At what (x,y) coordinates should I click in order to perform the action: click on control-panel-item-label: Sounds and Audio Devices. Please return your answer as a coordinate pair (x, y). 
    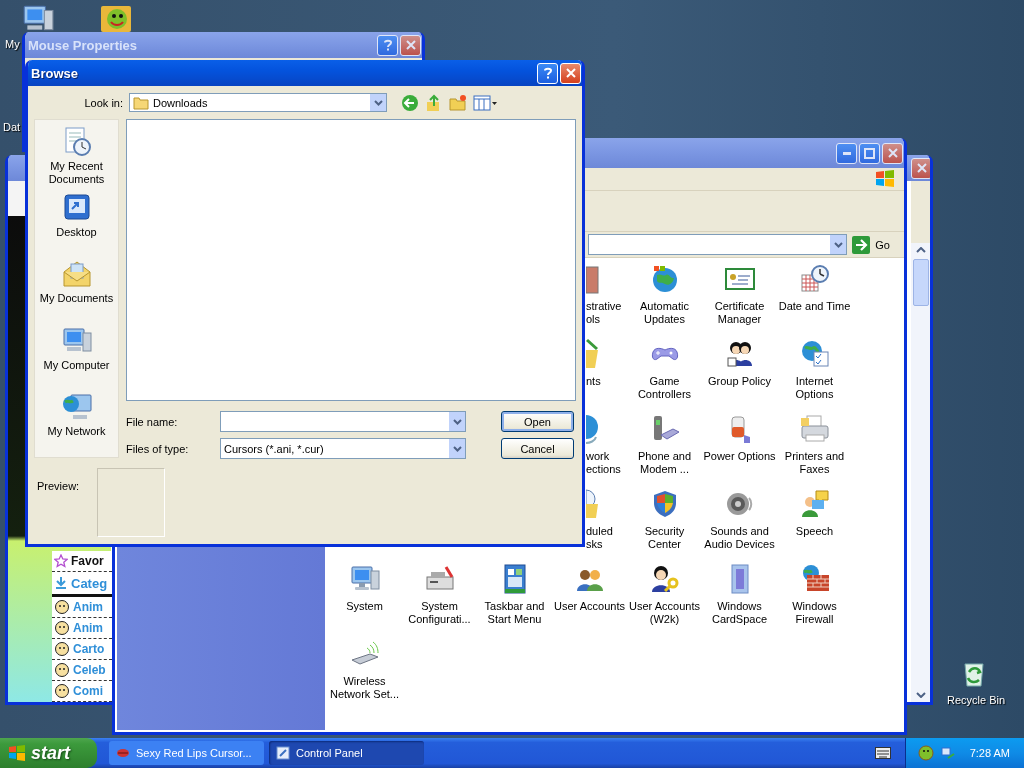
    Looking at the image, I should click on (739, 538).